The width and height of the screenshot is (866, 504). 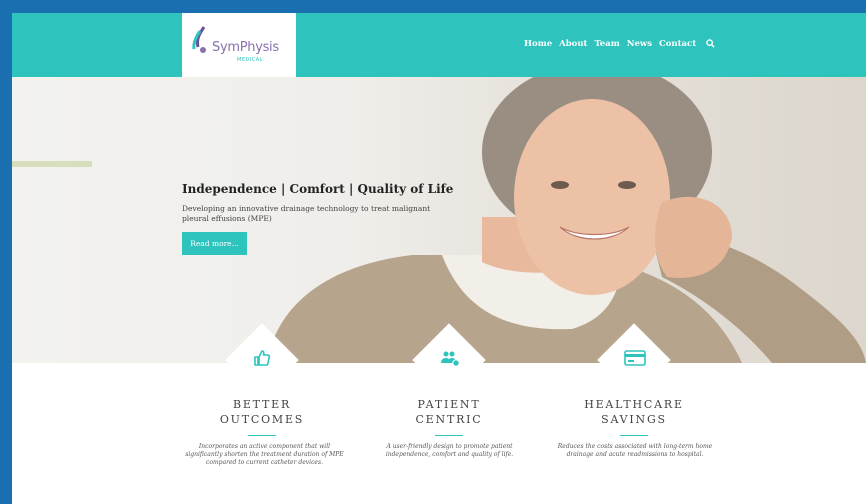 I want to click on feature-title-line1: PATIENT, so click(x=449, y=404).